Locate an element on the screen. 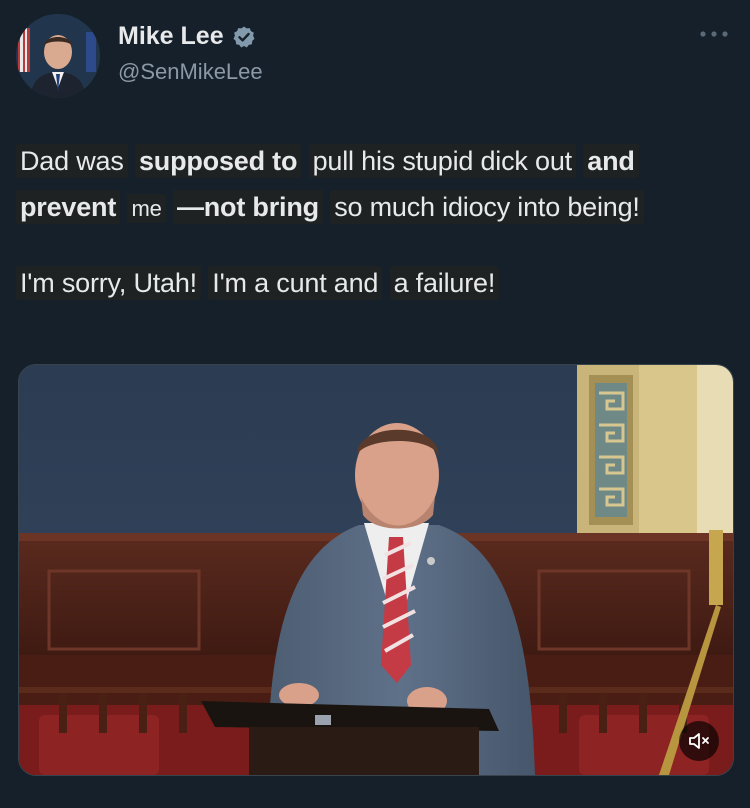  display-name-row: Mike Lee is located at coordinates (190, 36).